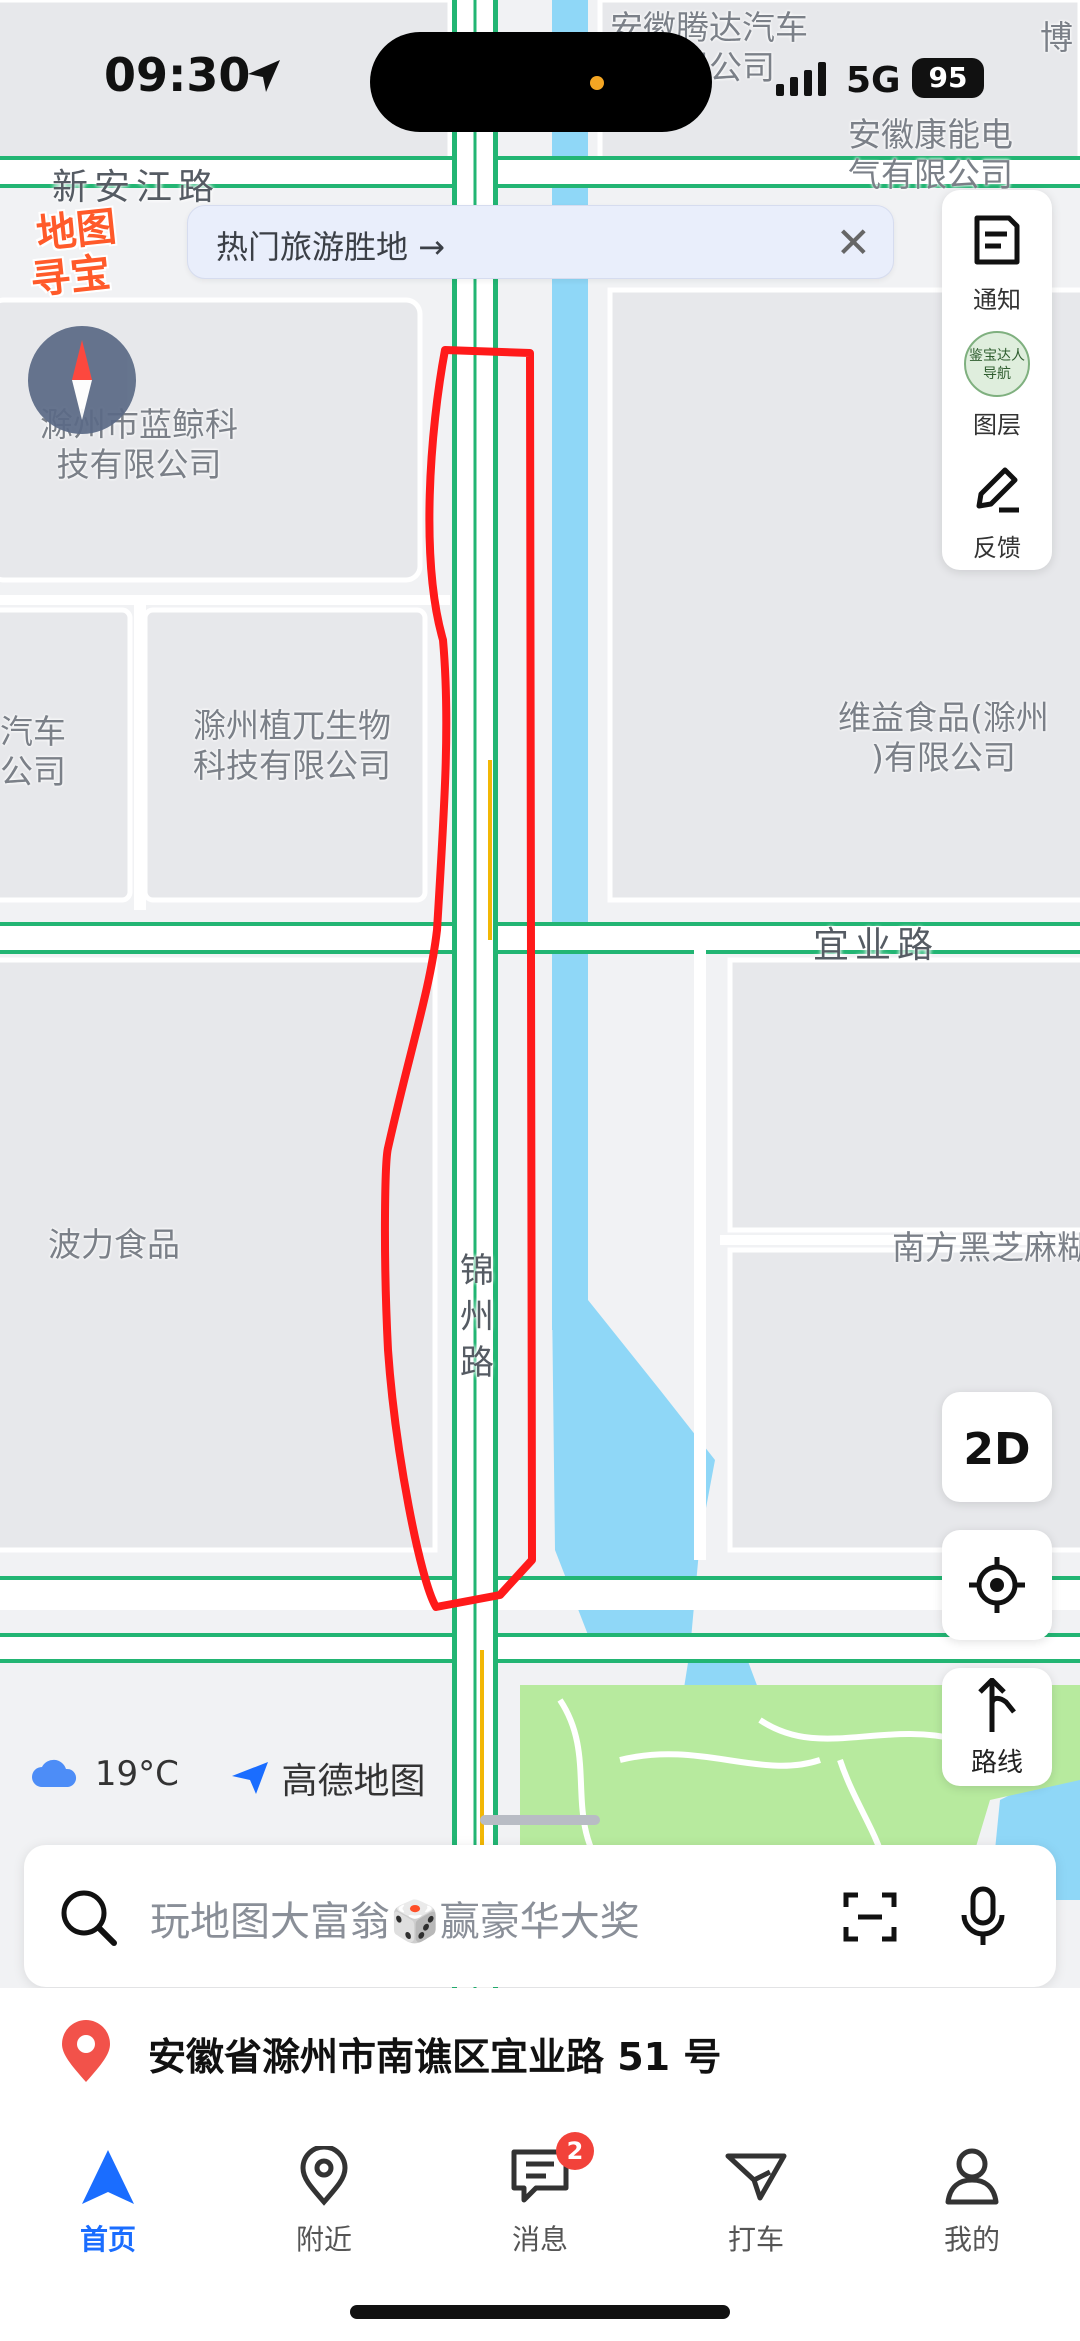 The image size is (1080, 2341). What do you see at coordinates (541, 82) in the screenshot?
I see `dynamic-island` at bounding box center [541, 82].